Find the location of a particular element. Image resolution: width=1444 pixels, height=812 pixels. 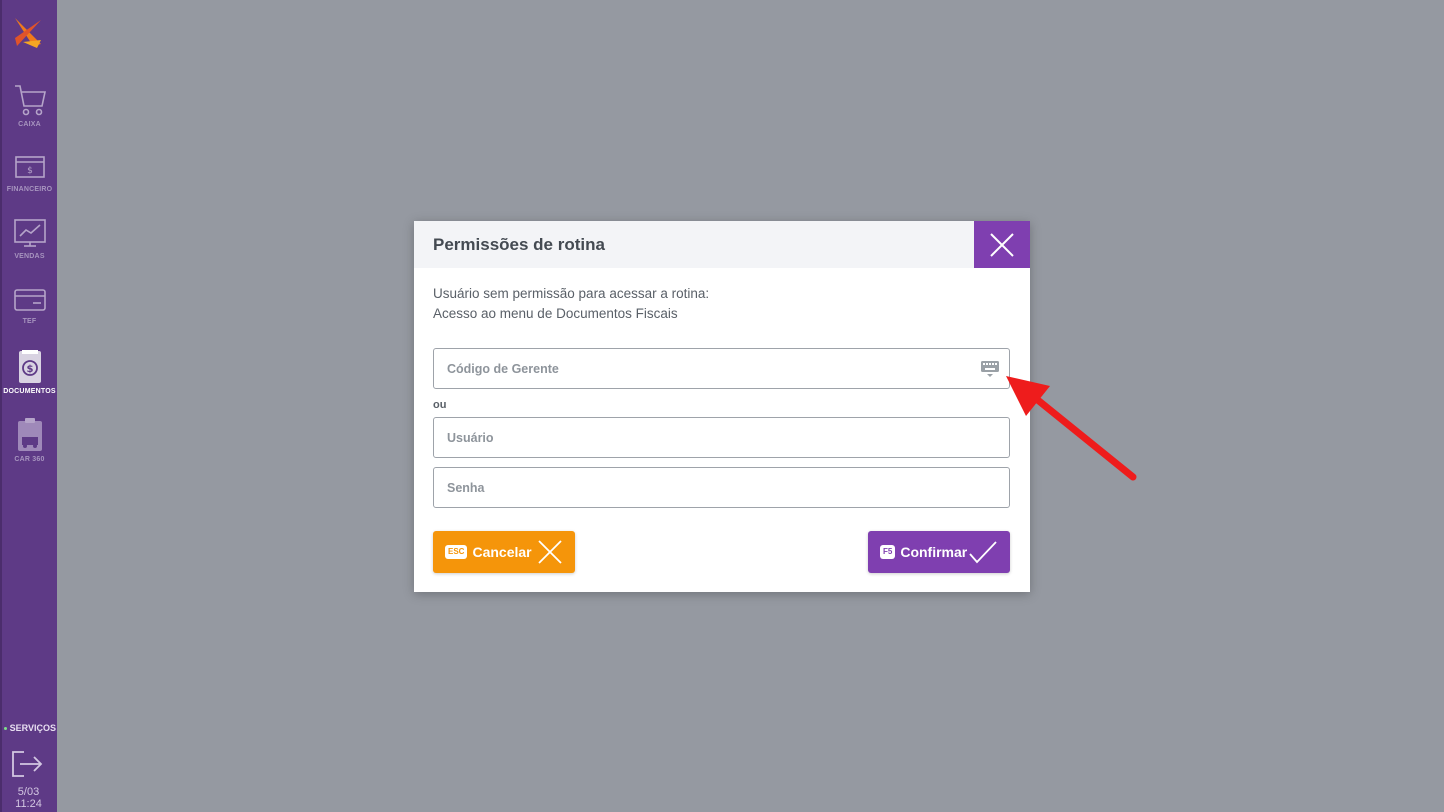

app-logo-icon is located at coordinates (28, 33).